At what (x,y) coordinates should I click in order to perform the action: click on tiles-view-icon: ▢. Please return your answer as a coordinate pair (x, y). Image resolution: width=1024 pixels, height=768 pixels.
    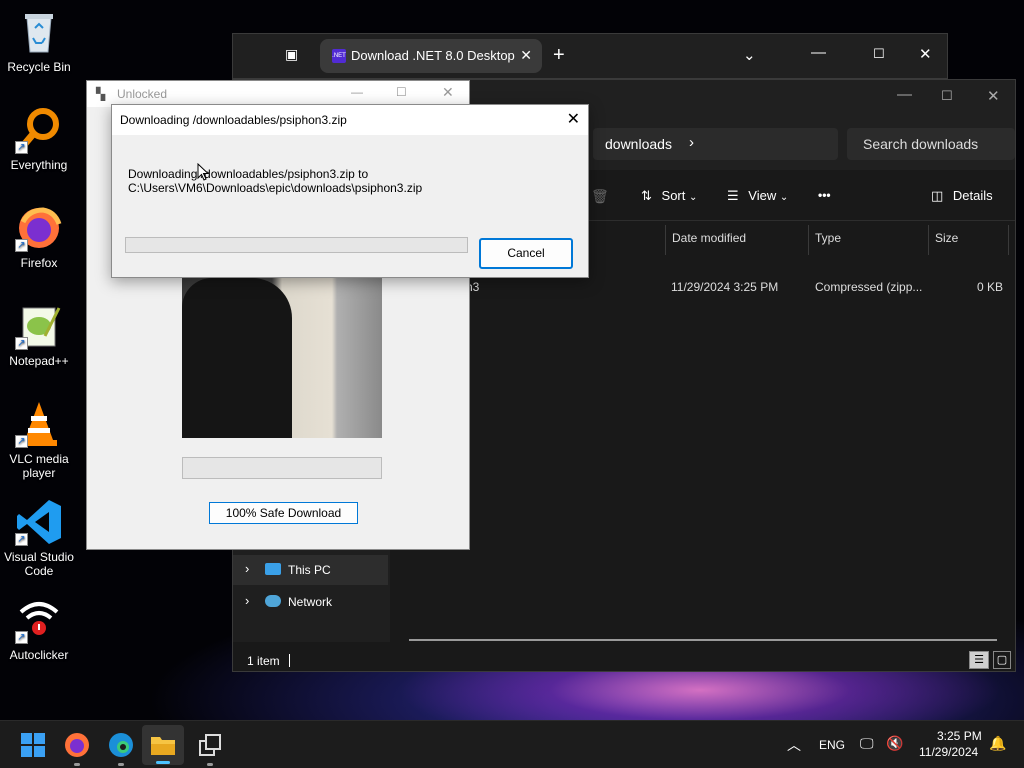
    Looking at the image, I should click on (1002, 660).